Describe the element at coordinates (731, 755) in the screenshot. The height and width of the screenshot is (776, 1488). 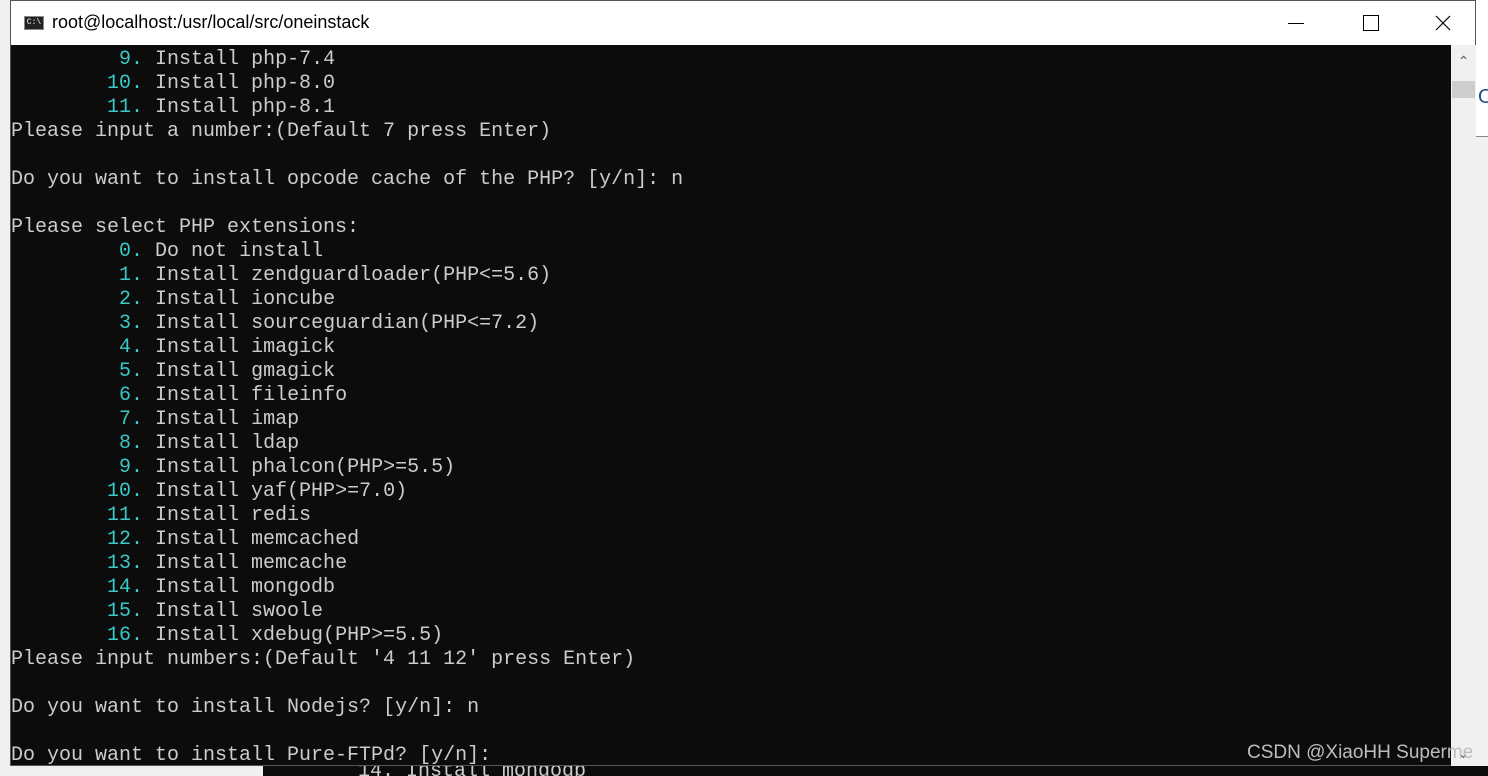
I see `terminal-line: Do you want to install Pure-FTPd? [y/n]:` at that location.